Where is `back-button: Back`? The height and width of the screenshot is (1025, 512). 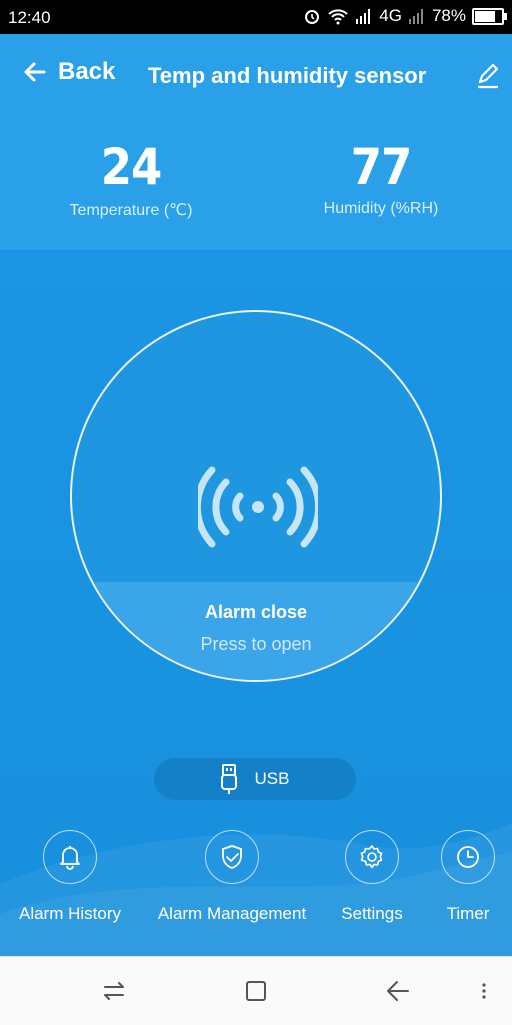
back-button: Back is located at coordinates (68, 72).